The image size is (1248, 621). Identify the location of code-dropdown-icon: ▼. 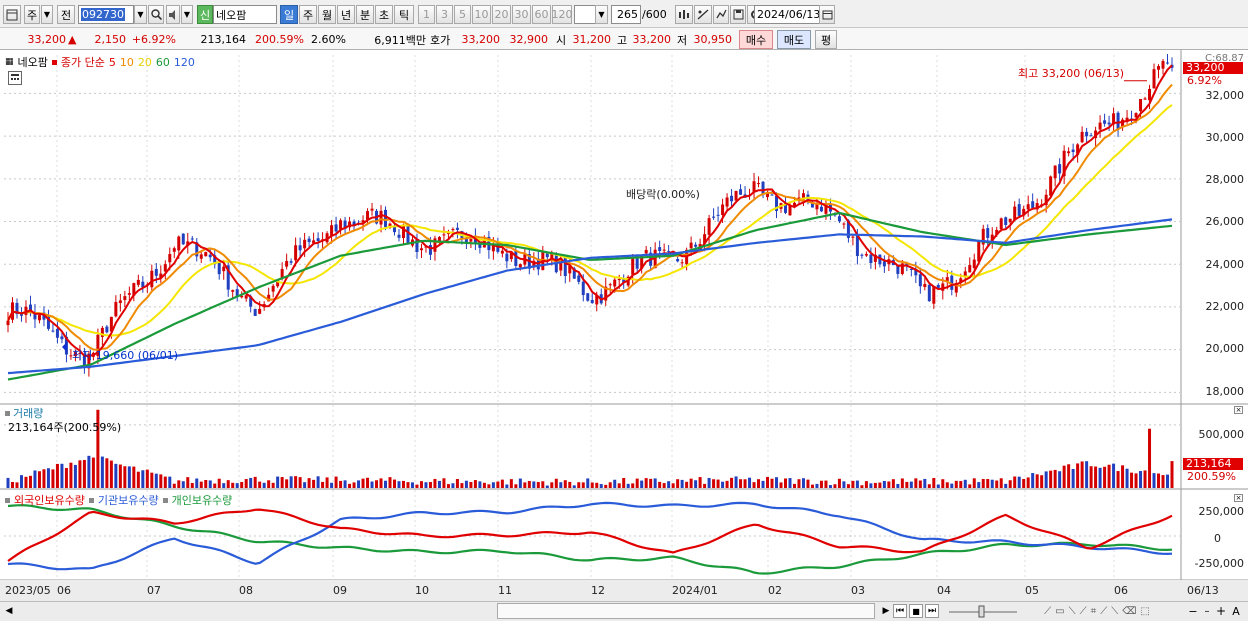
(140, 14).